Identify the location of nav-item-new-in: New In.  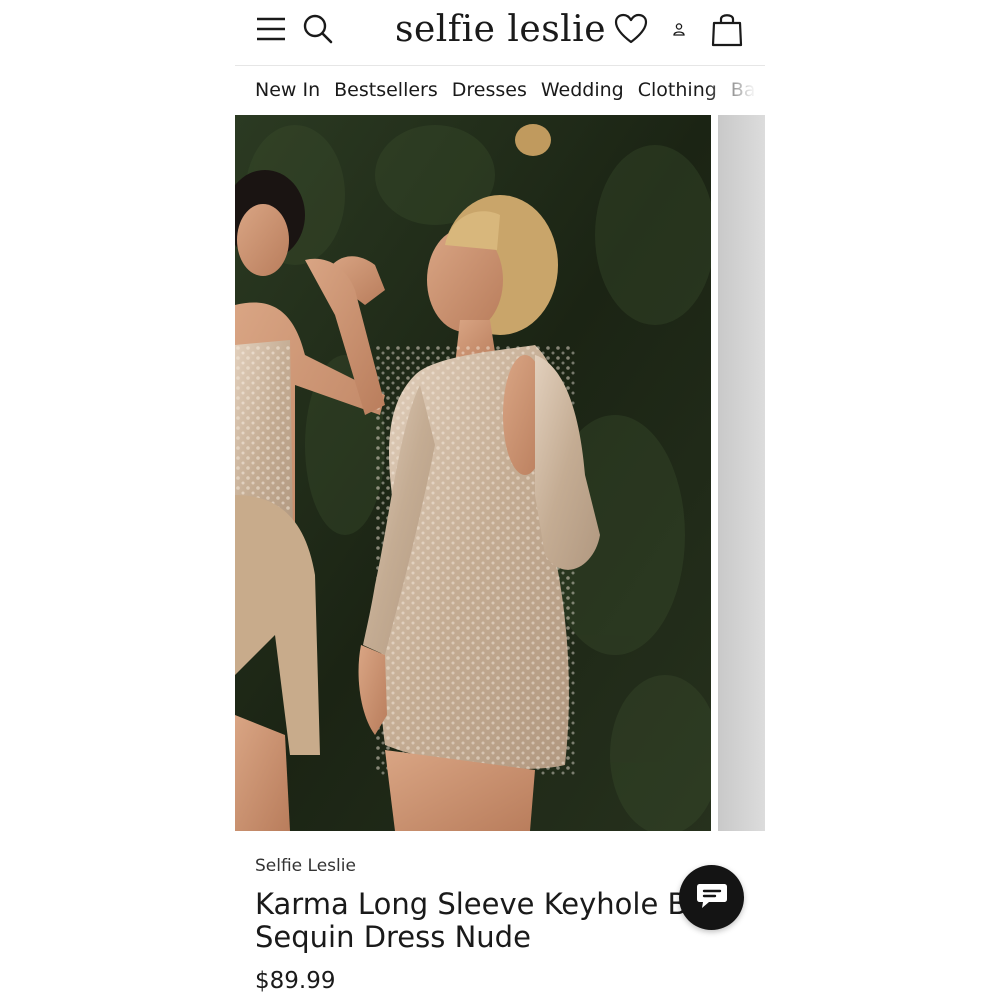
(287, 90).